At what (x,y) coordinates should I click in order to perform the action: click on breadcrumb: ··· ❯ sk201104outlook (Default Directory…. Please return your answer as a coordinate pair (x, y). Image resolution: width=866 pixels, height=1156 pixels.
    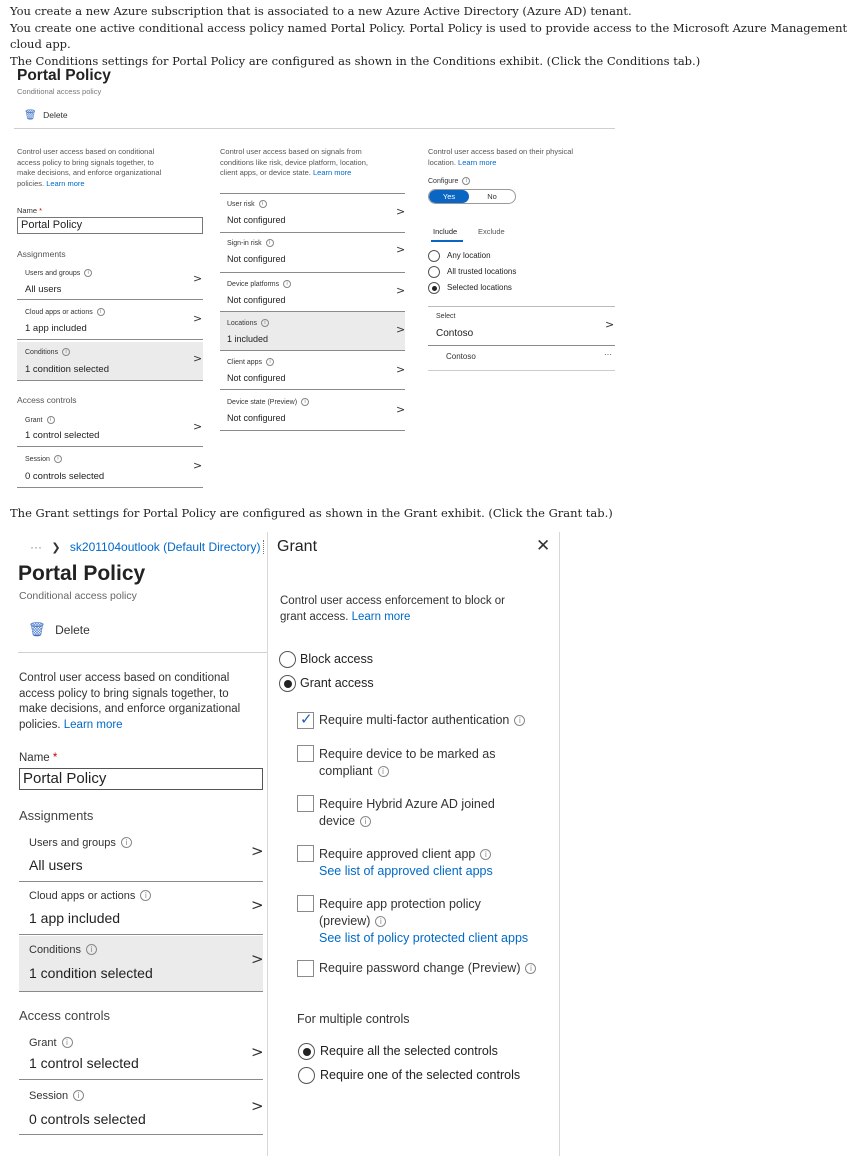
    Looking at the image, I should click on (145, 547).